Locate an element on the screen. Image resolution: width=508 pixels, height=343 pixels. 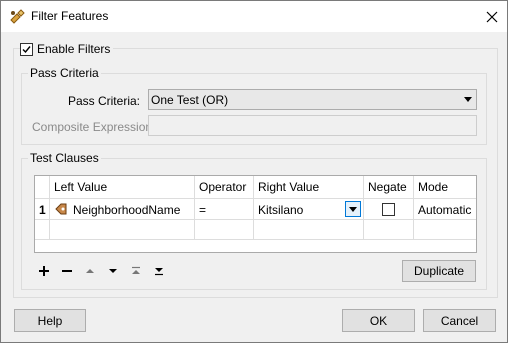
composite-expression-input is located at coordinates (312, 125).